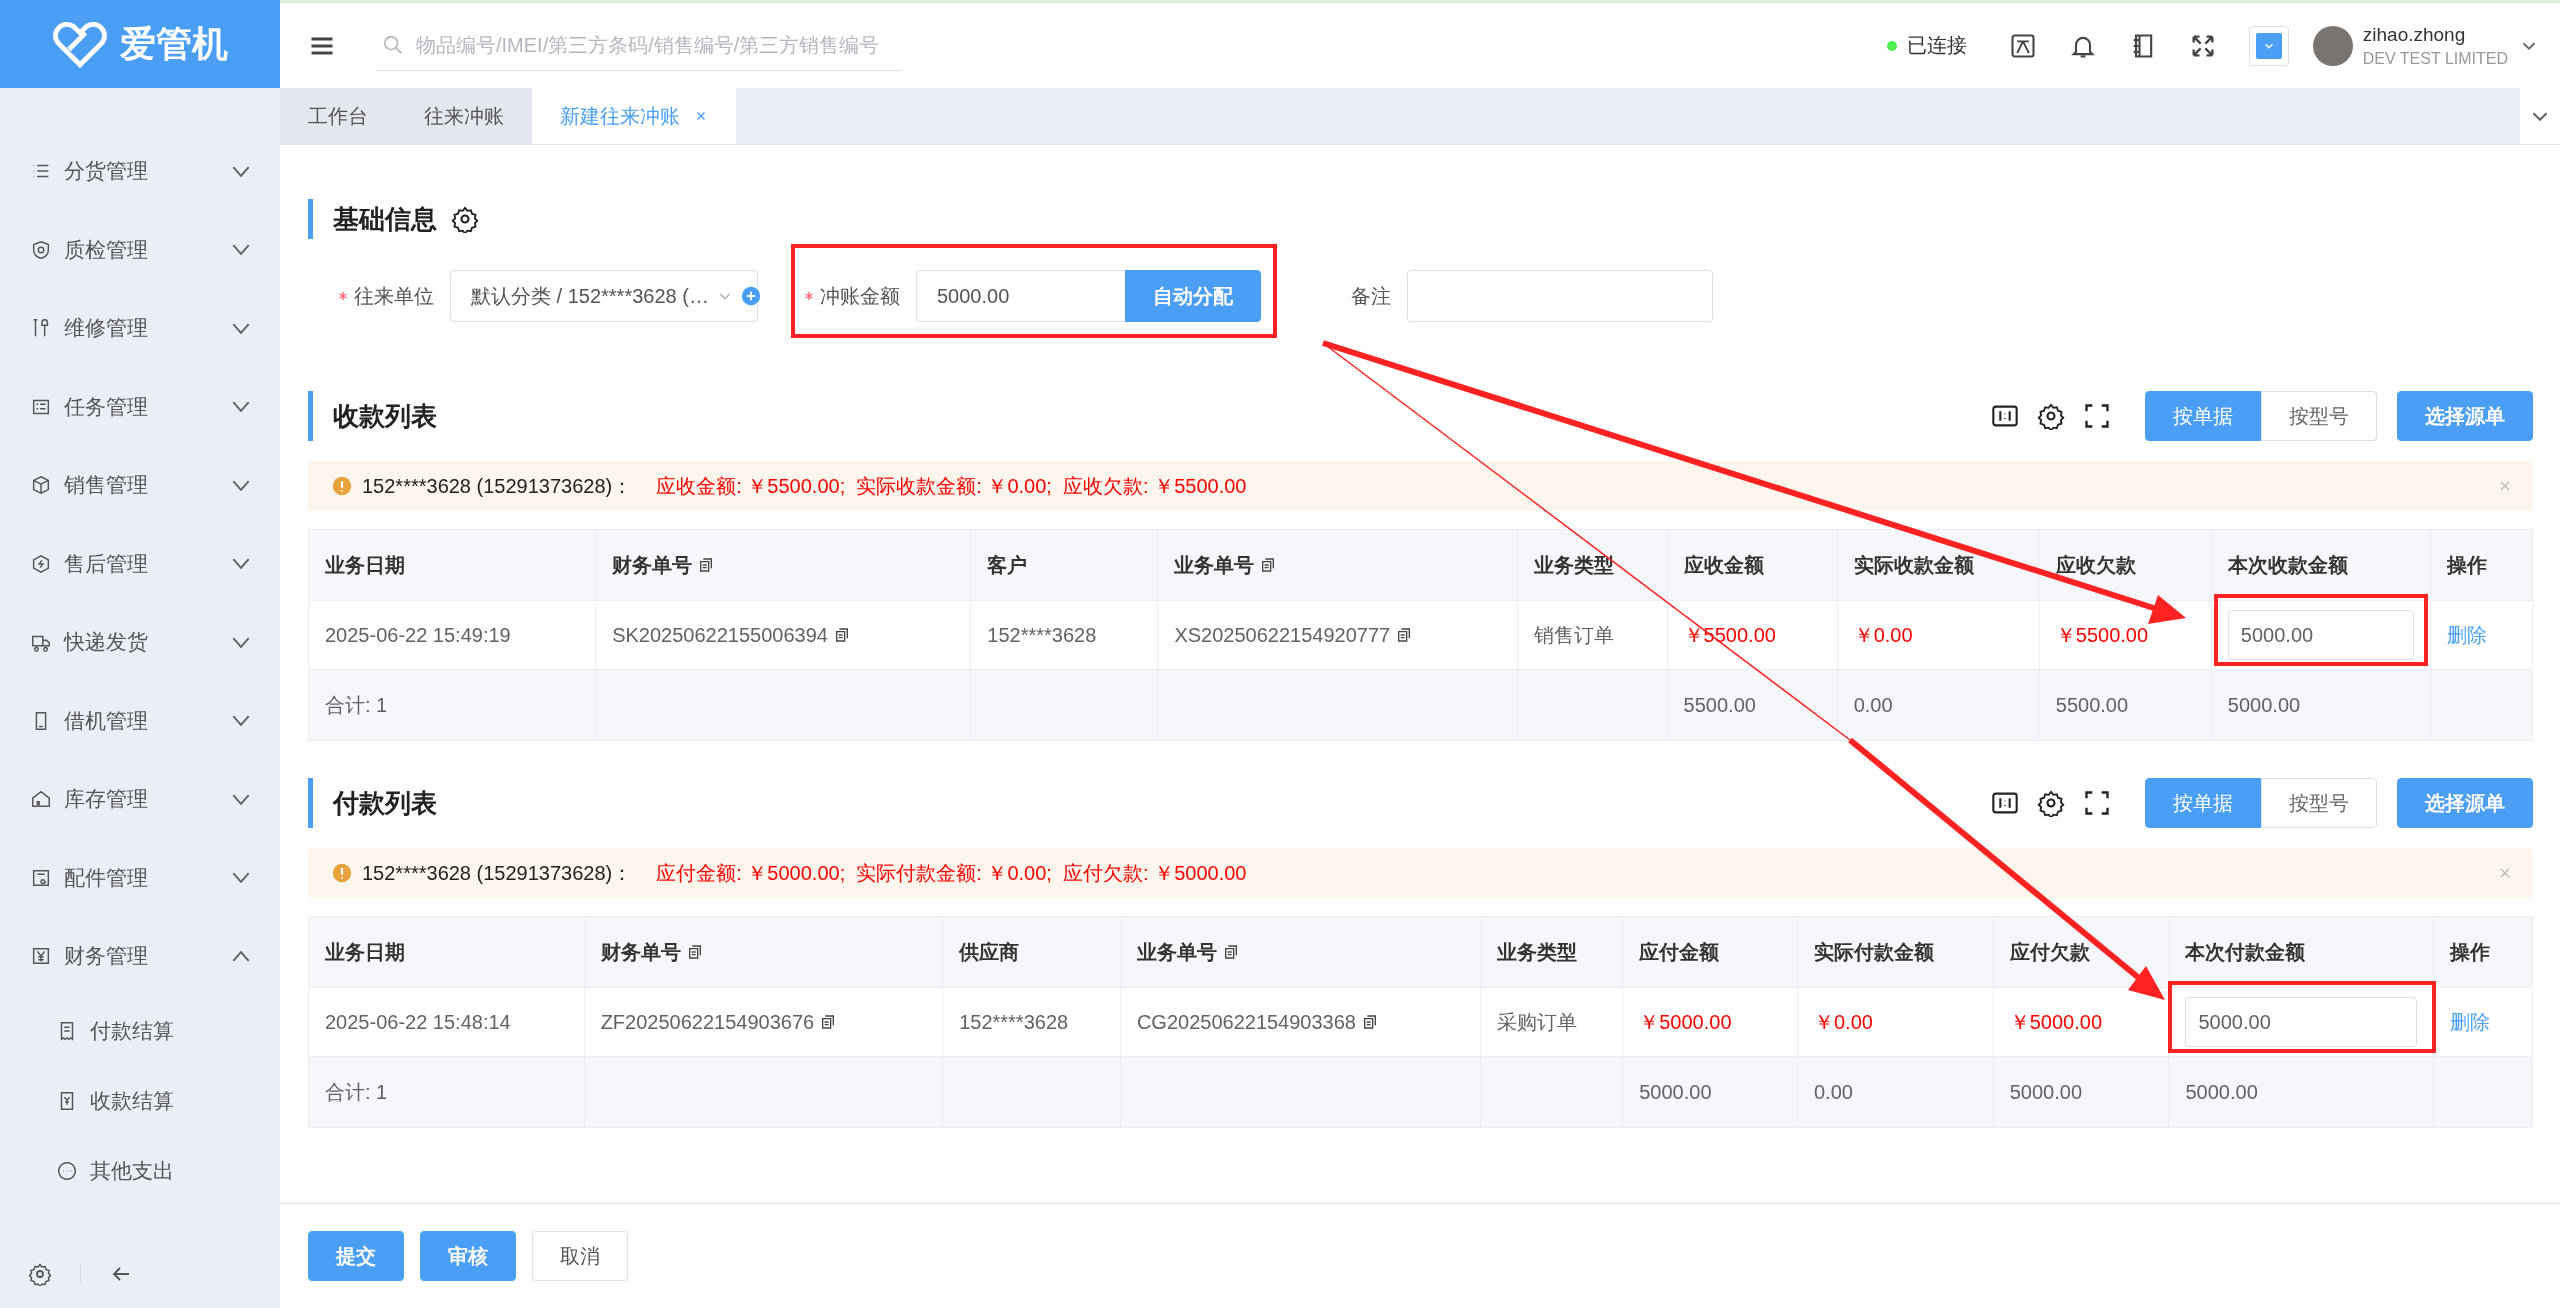 Image resolution: width=2560 pixels, height=1308 pixels. What do you see at coordinates (132, 1030) in the screenshot?
I see `menu-label: 付款结算` at bounding box center [132, 1030].